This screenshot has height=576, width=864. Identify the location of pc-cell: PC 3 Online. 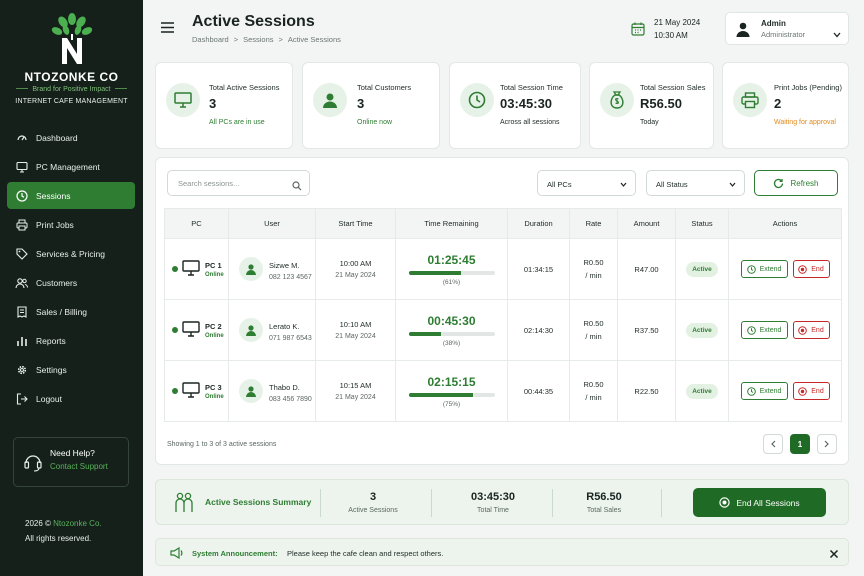
(196, 391).